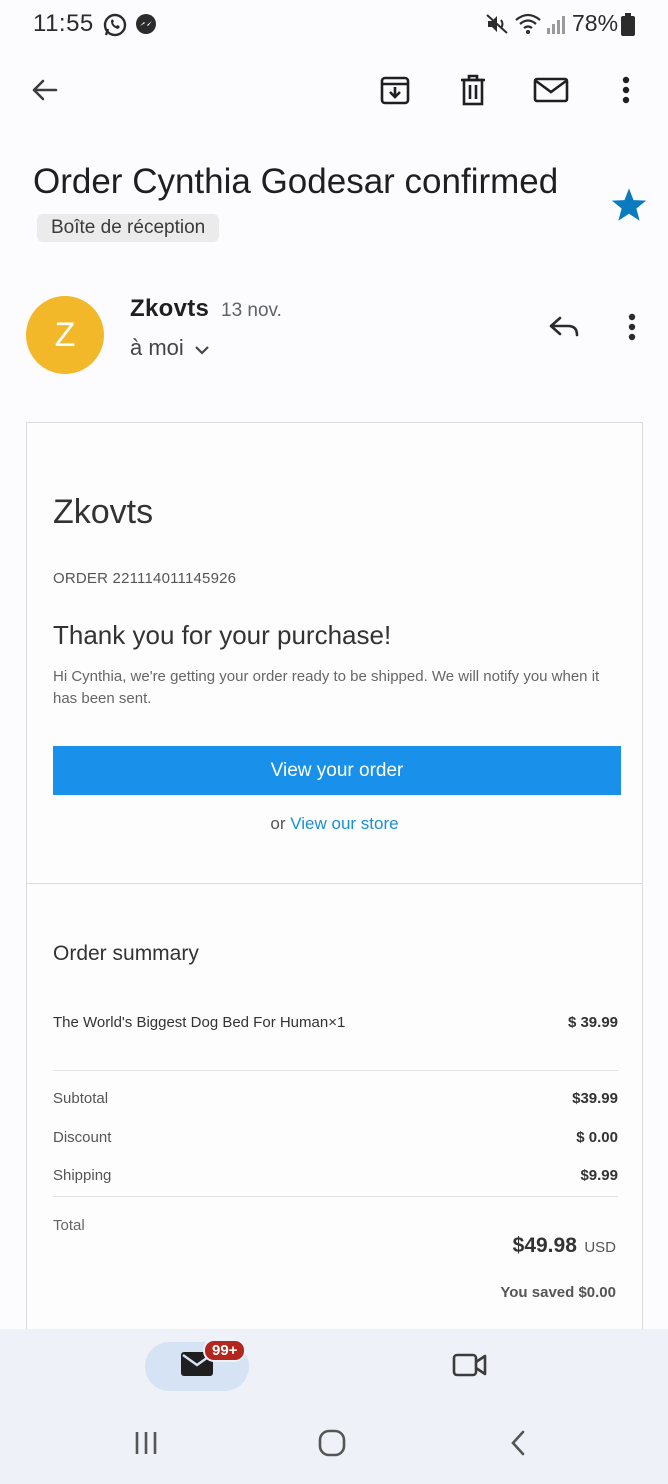 This screenshot has height=1484, width=668. I want to click on store-link-line: or View our store, so click(334, 824).